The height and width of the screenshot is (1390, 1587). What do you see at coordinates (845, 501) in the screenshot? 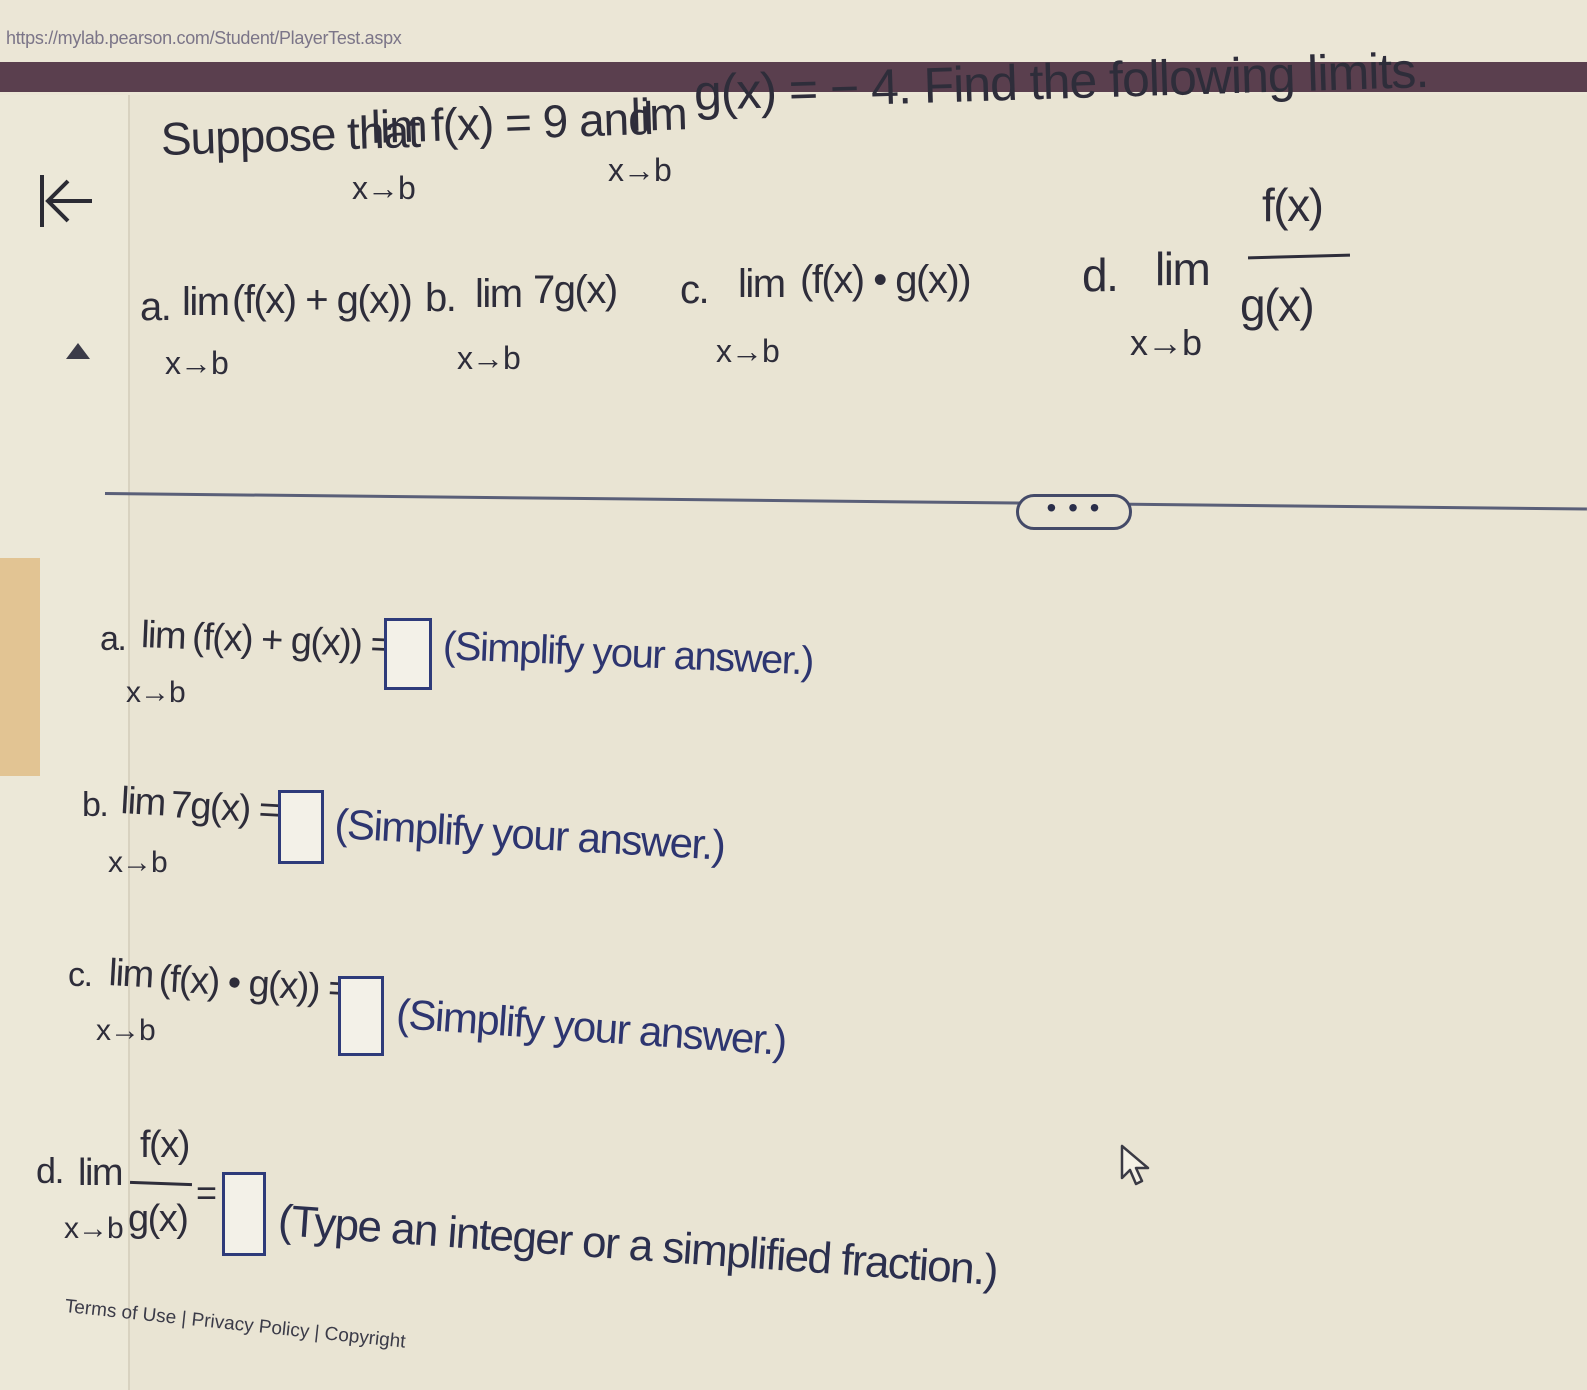
I see `section-divider` at bounding box center [845, 501].